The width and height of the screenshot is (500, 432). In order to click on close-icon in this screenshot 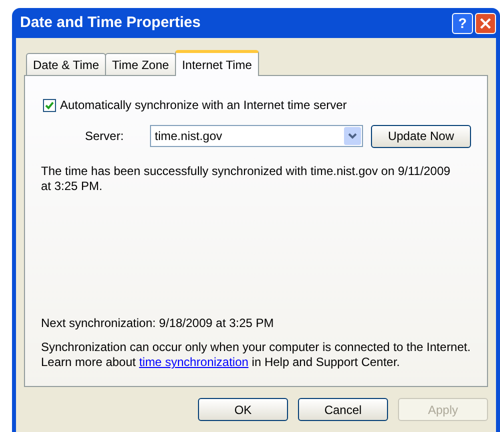, I will do `click(485, 23)`.